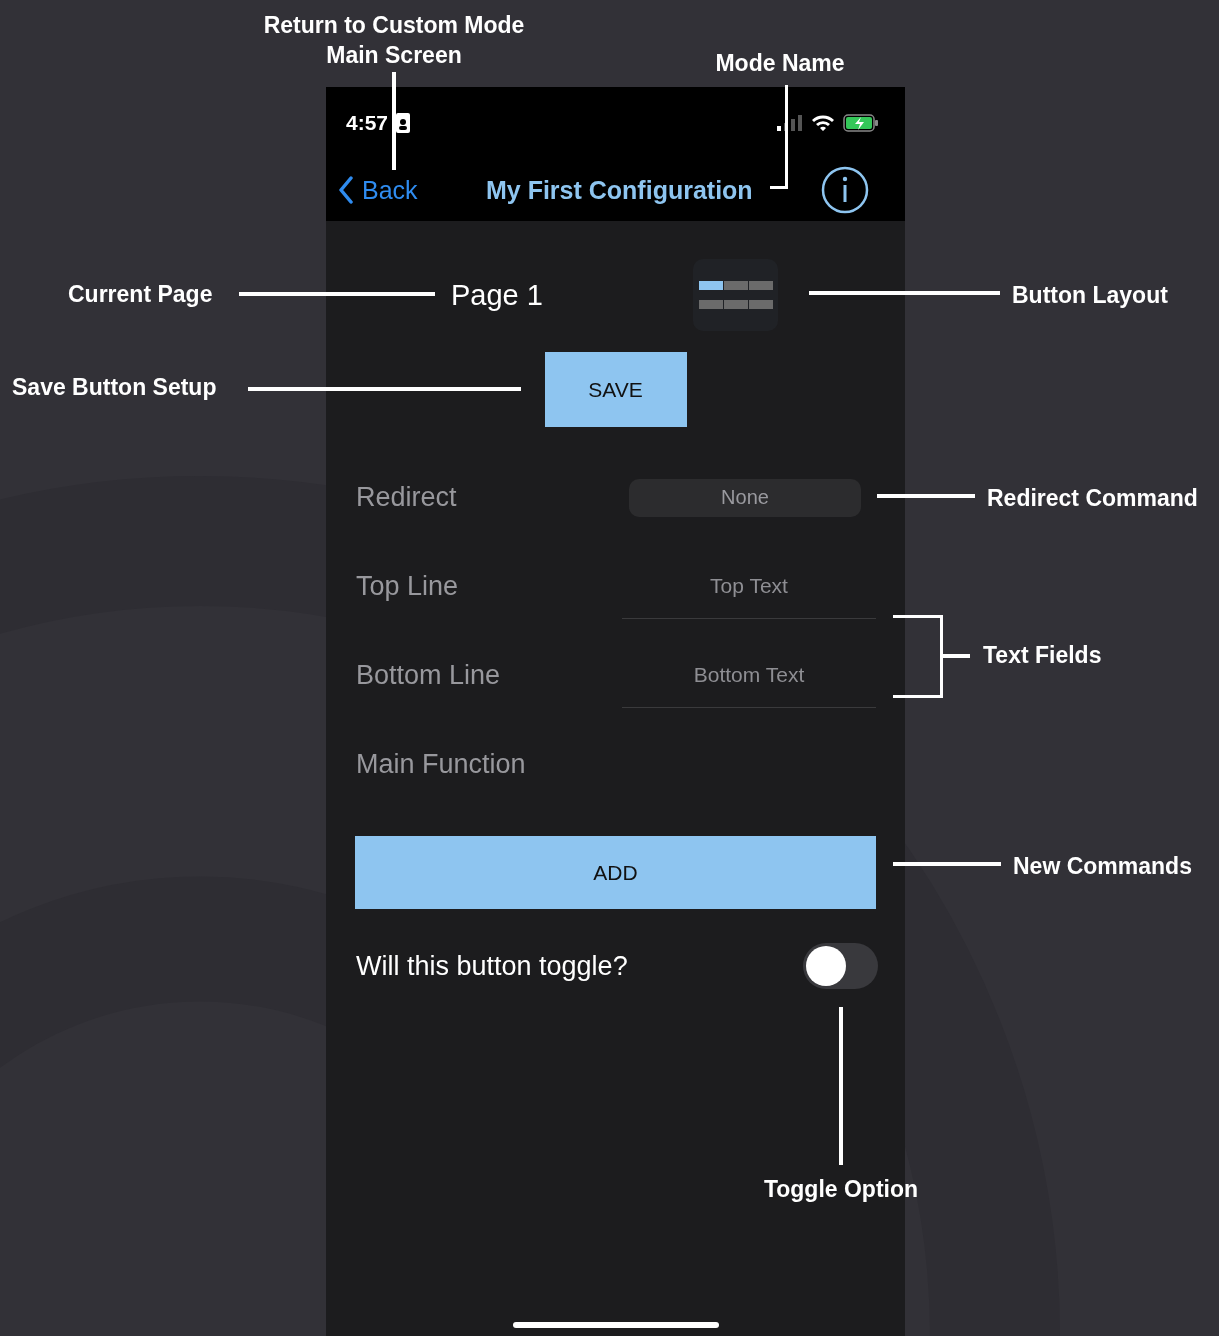  I want to click on signal-icon, so click(790, 123).